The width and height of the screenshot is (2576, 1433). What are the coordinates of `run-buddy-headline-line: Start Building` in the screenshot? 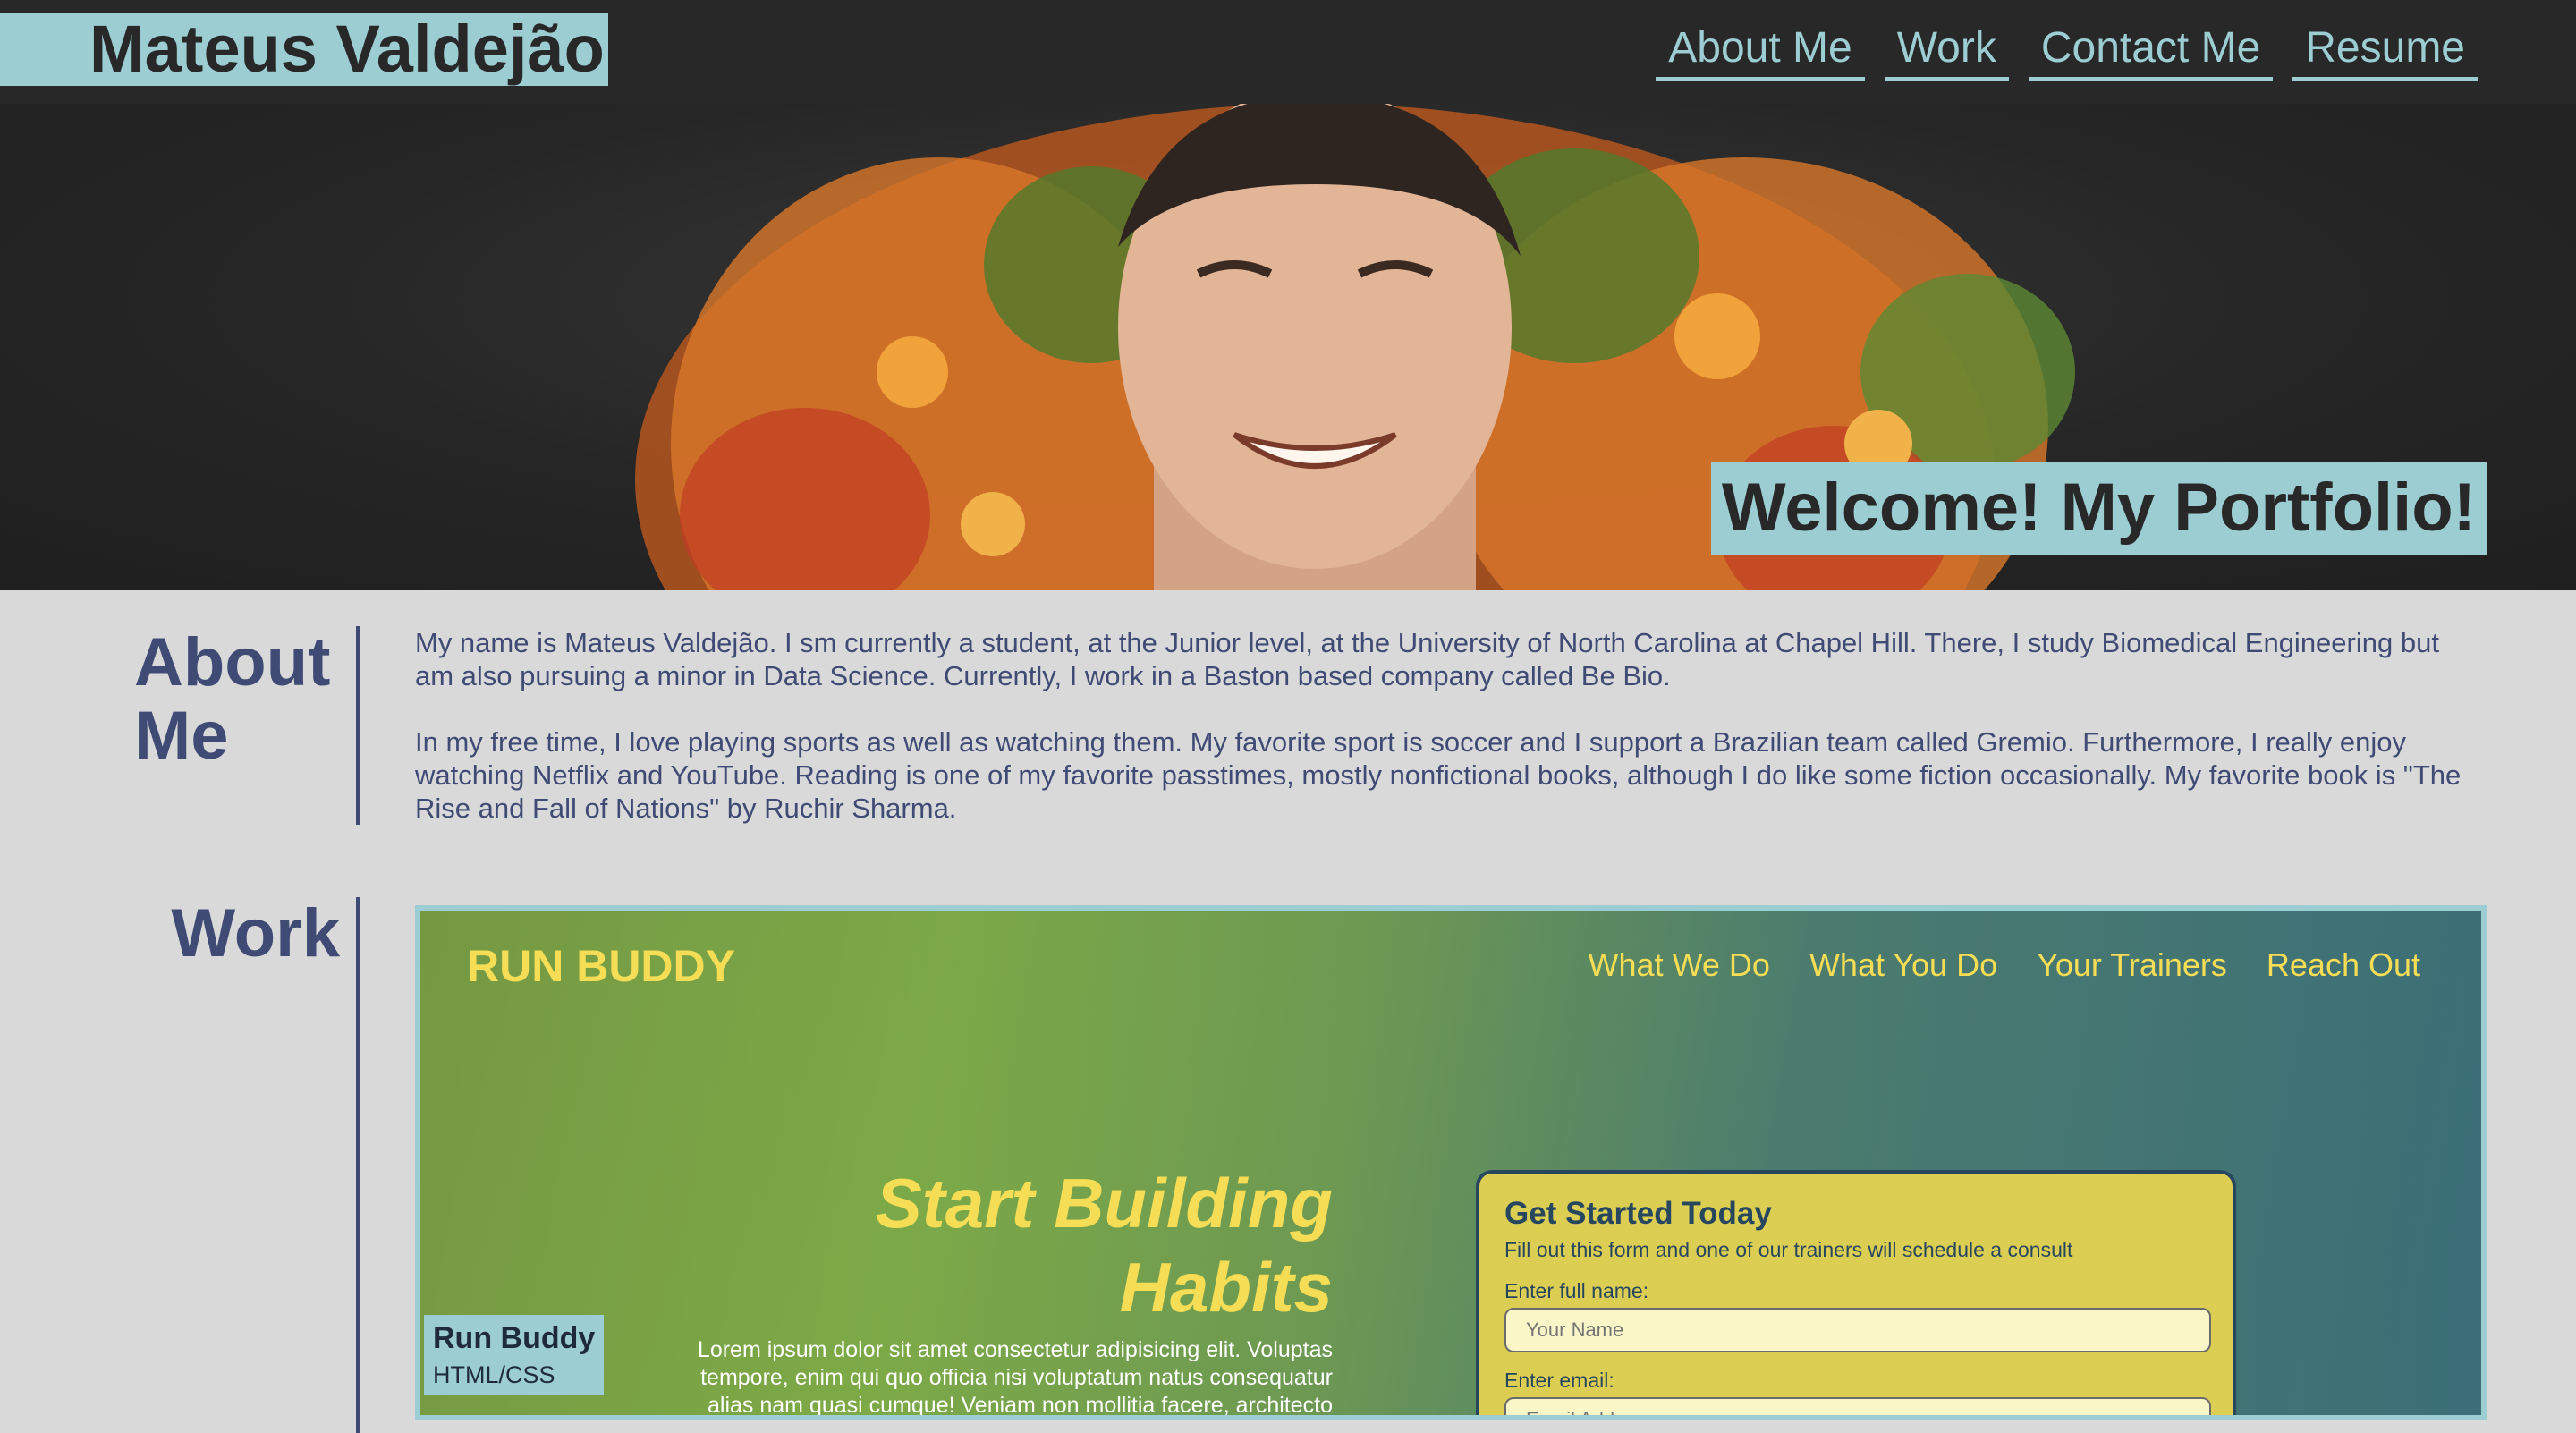 It's located at (1104, 1203).